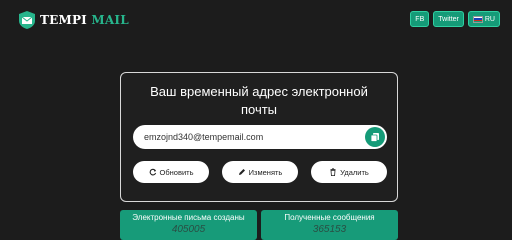 This screenshot has height=240, width=512. Describe the element at coordinates (333, 172) in the screenshot. I see `trash-icon` at that location.